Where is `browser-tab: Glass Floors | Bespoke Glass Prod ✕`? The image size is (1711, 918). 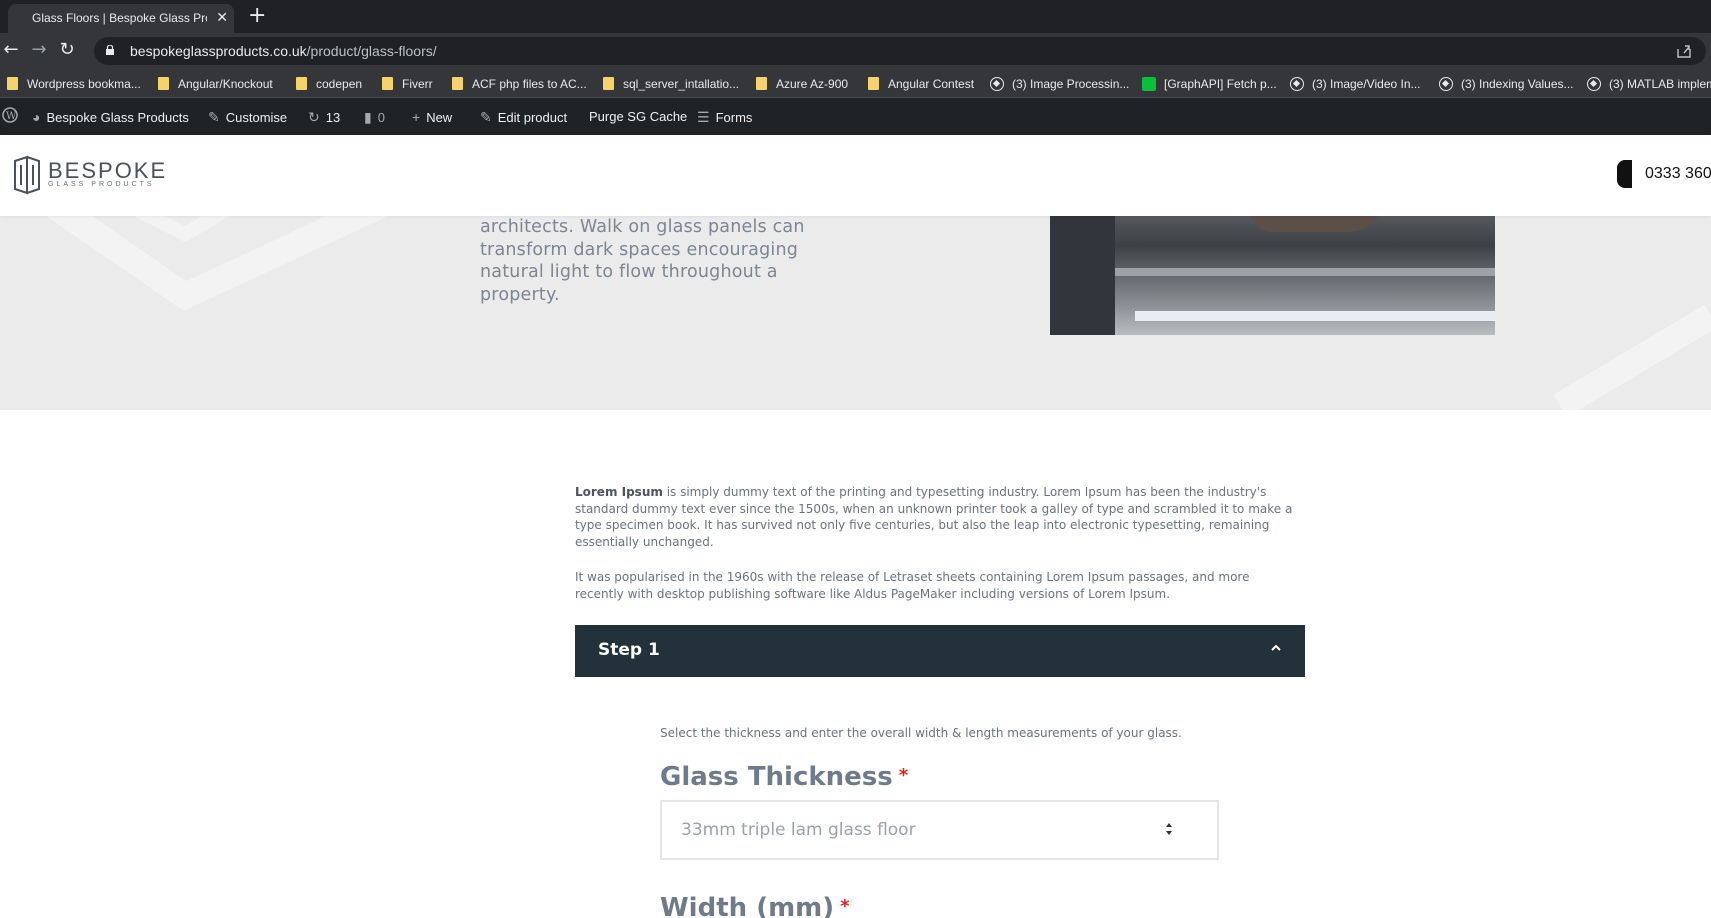 browser-tab: Glass Floors | Bespoke Glass Prod ✕ is located at coordinates (121, 18).